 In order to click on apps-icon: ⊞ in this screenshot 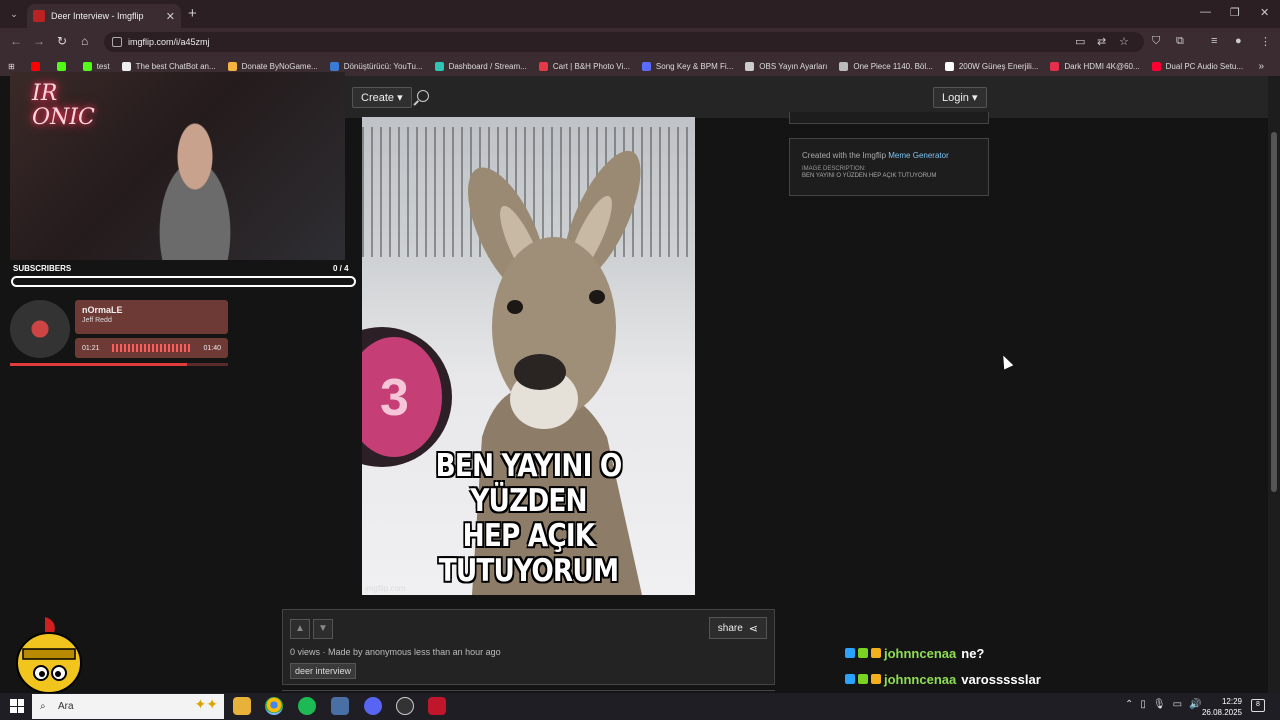, I will do `click(11, 66)`.